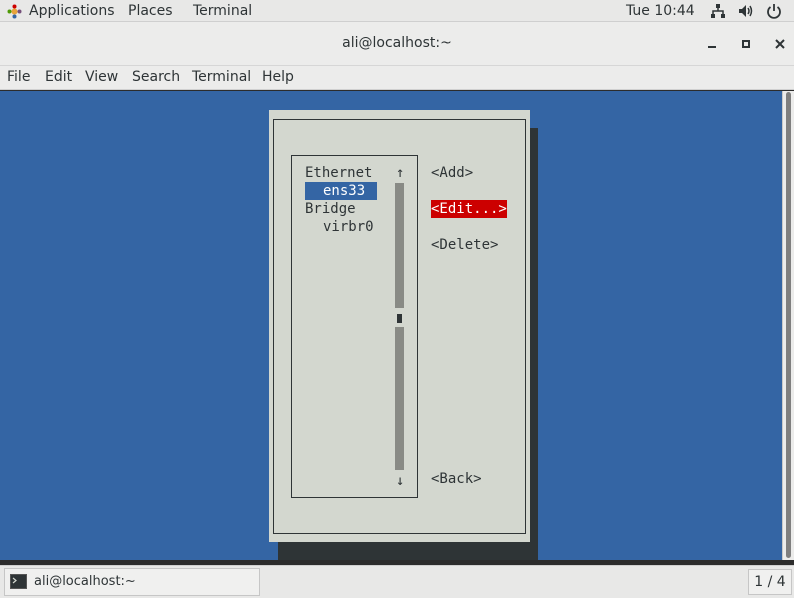 This screenshot has width=794, height=598. I want to click on edit-button: <Edit...>, so click(469, 209).